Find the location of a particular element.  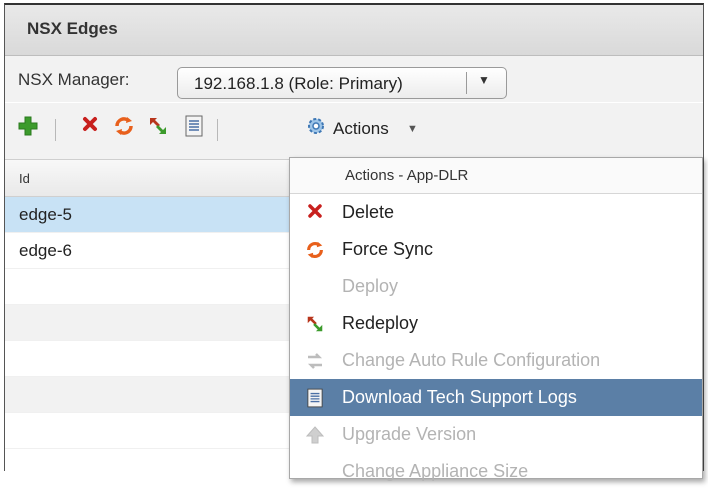

edge-id-cell: edge-5 is located at coordinates (45, 214).